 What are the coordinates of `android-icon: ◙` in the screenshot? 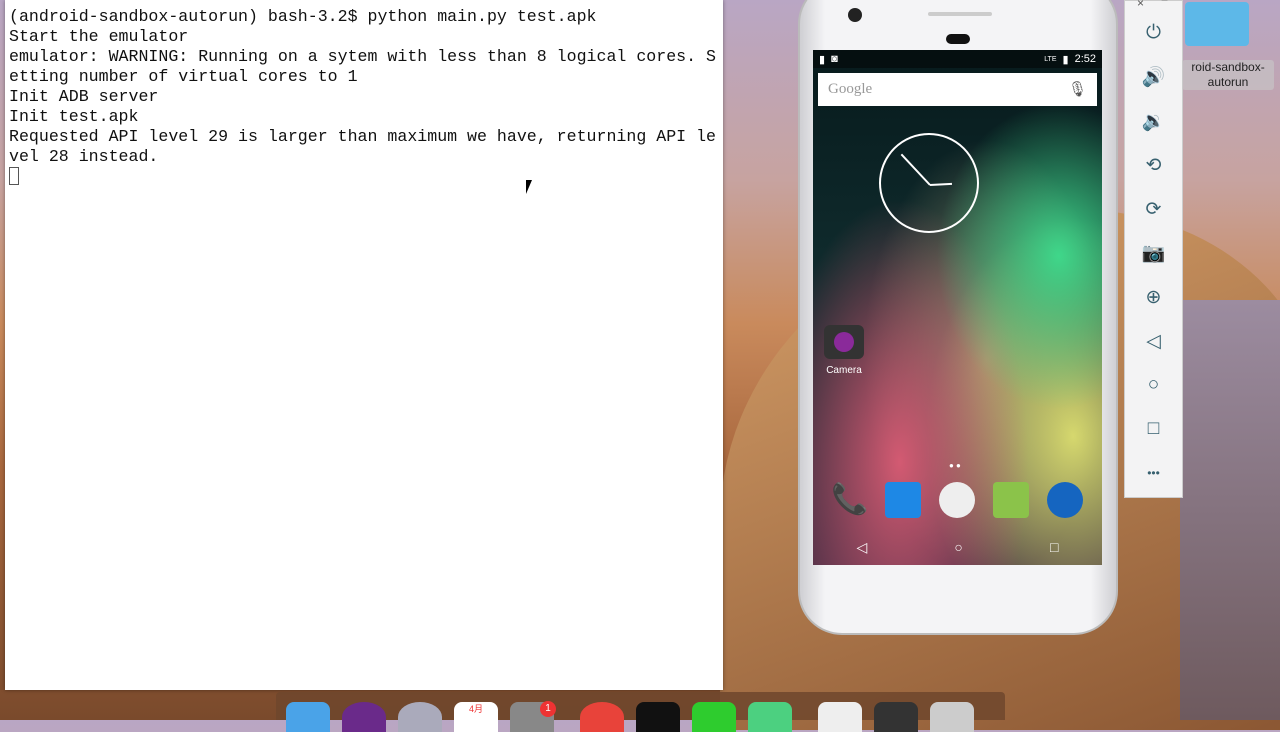 It's located at (834, 59).